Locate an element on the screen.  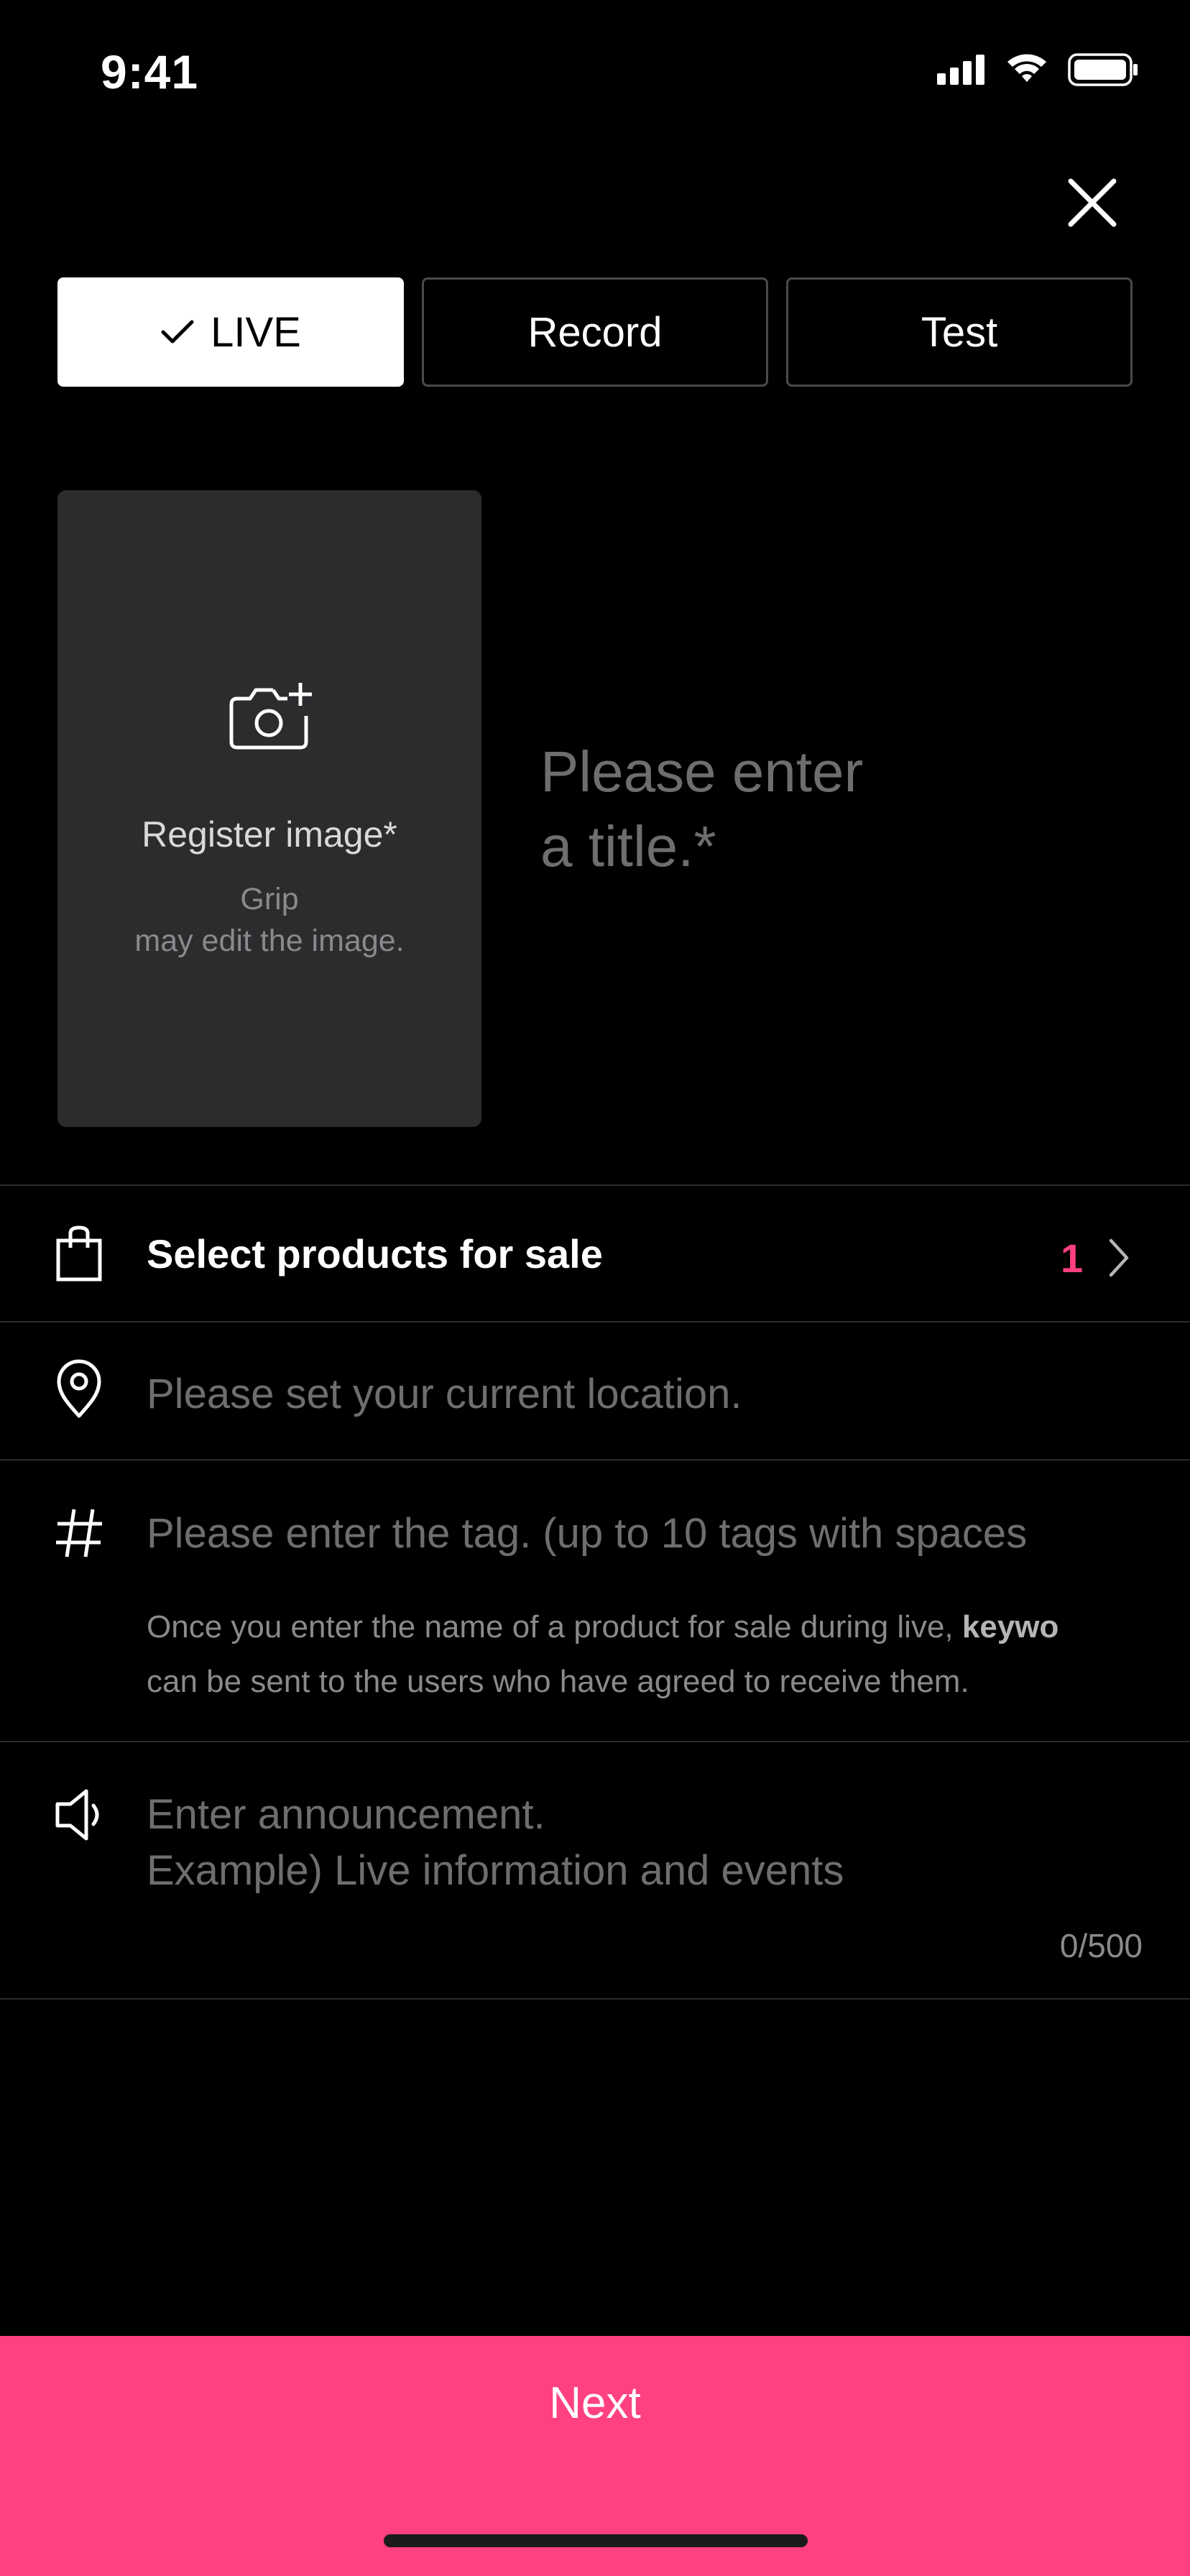
status-icons is located at coordinates (1037, 70).